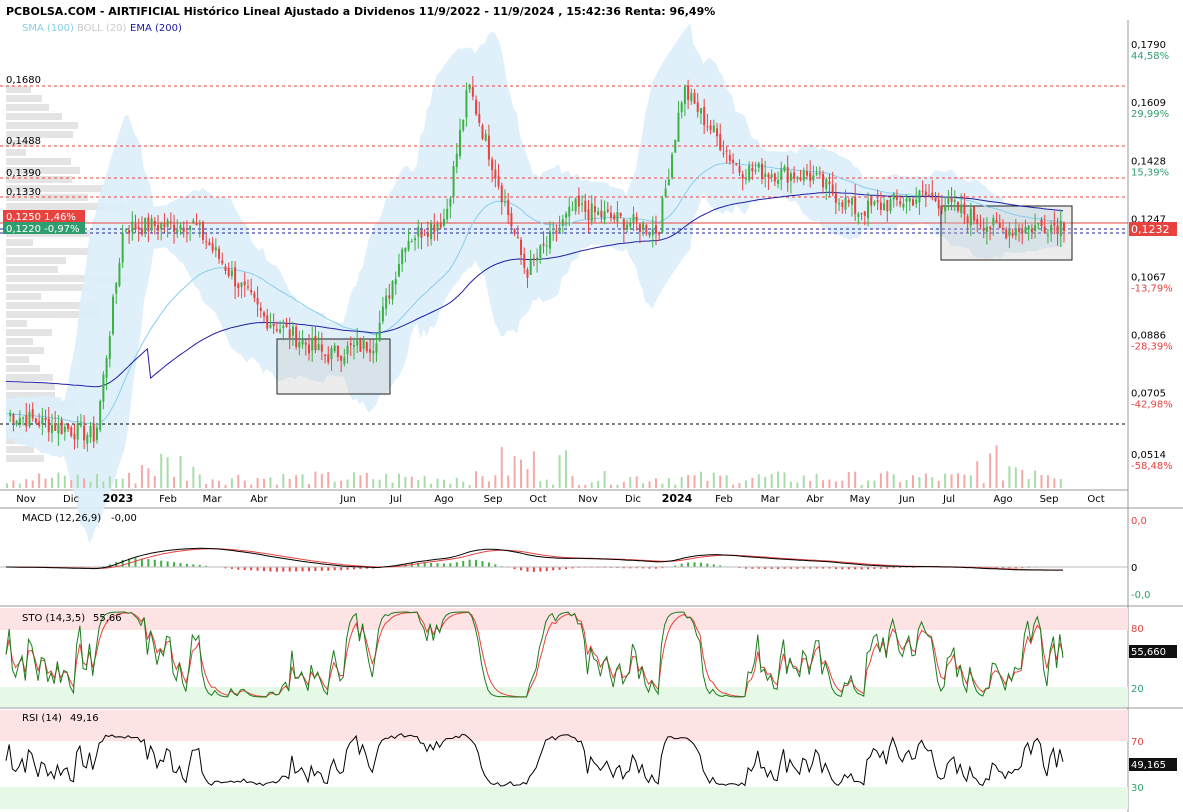 The width and height of the screenshot is (1183, 812). Describe the element at coordinates (564, 619) in the screenshot. I see `sto-overbought-zone` at that location.